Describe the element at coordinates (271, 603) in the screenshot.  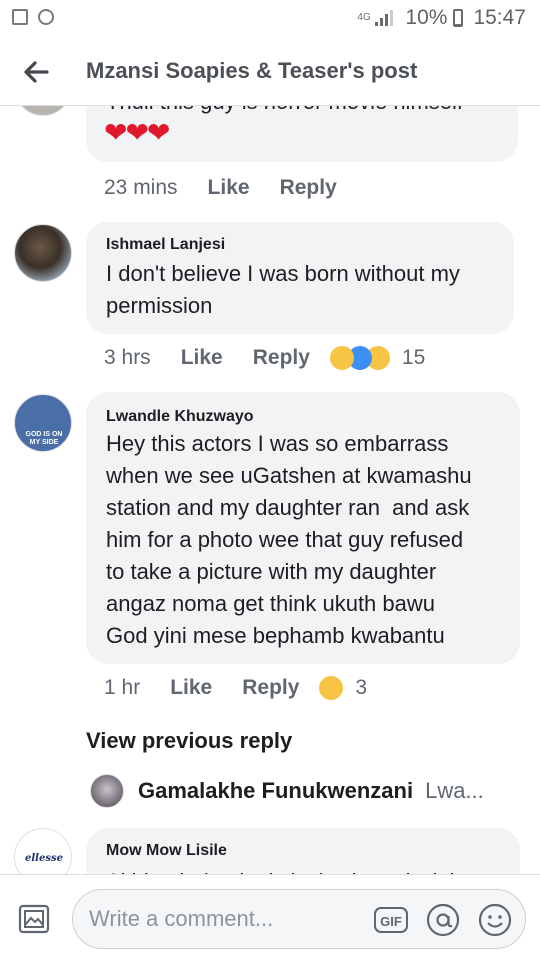
I see `comment-text-line: angaz noma get think ukuth bawu` at that location.